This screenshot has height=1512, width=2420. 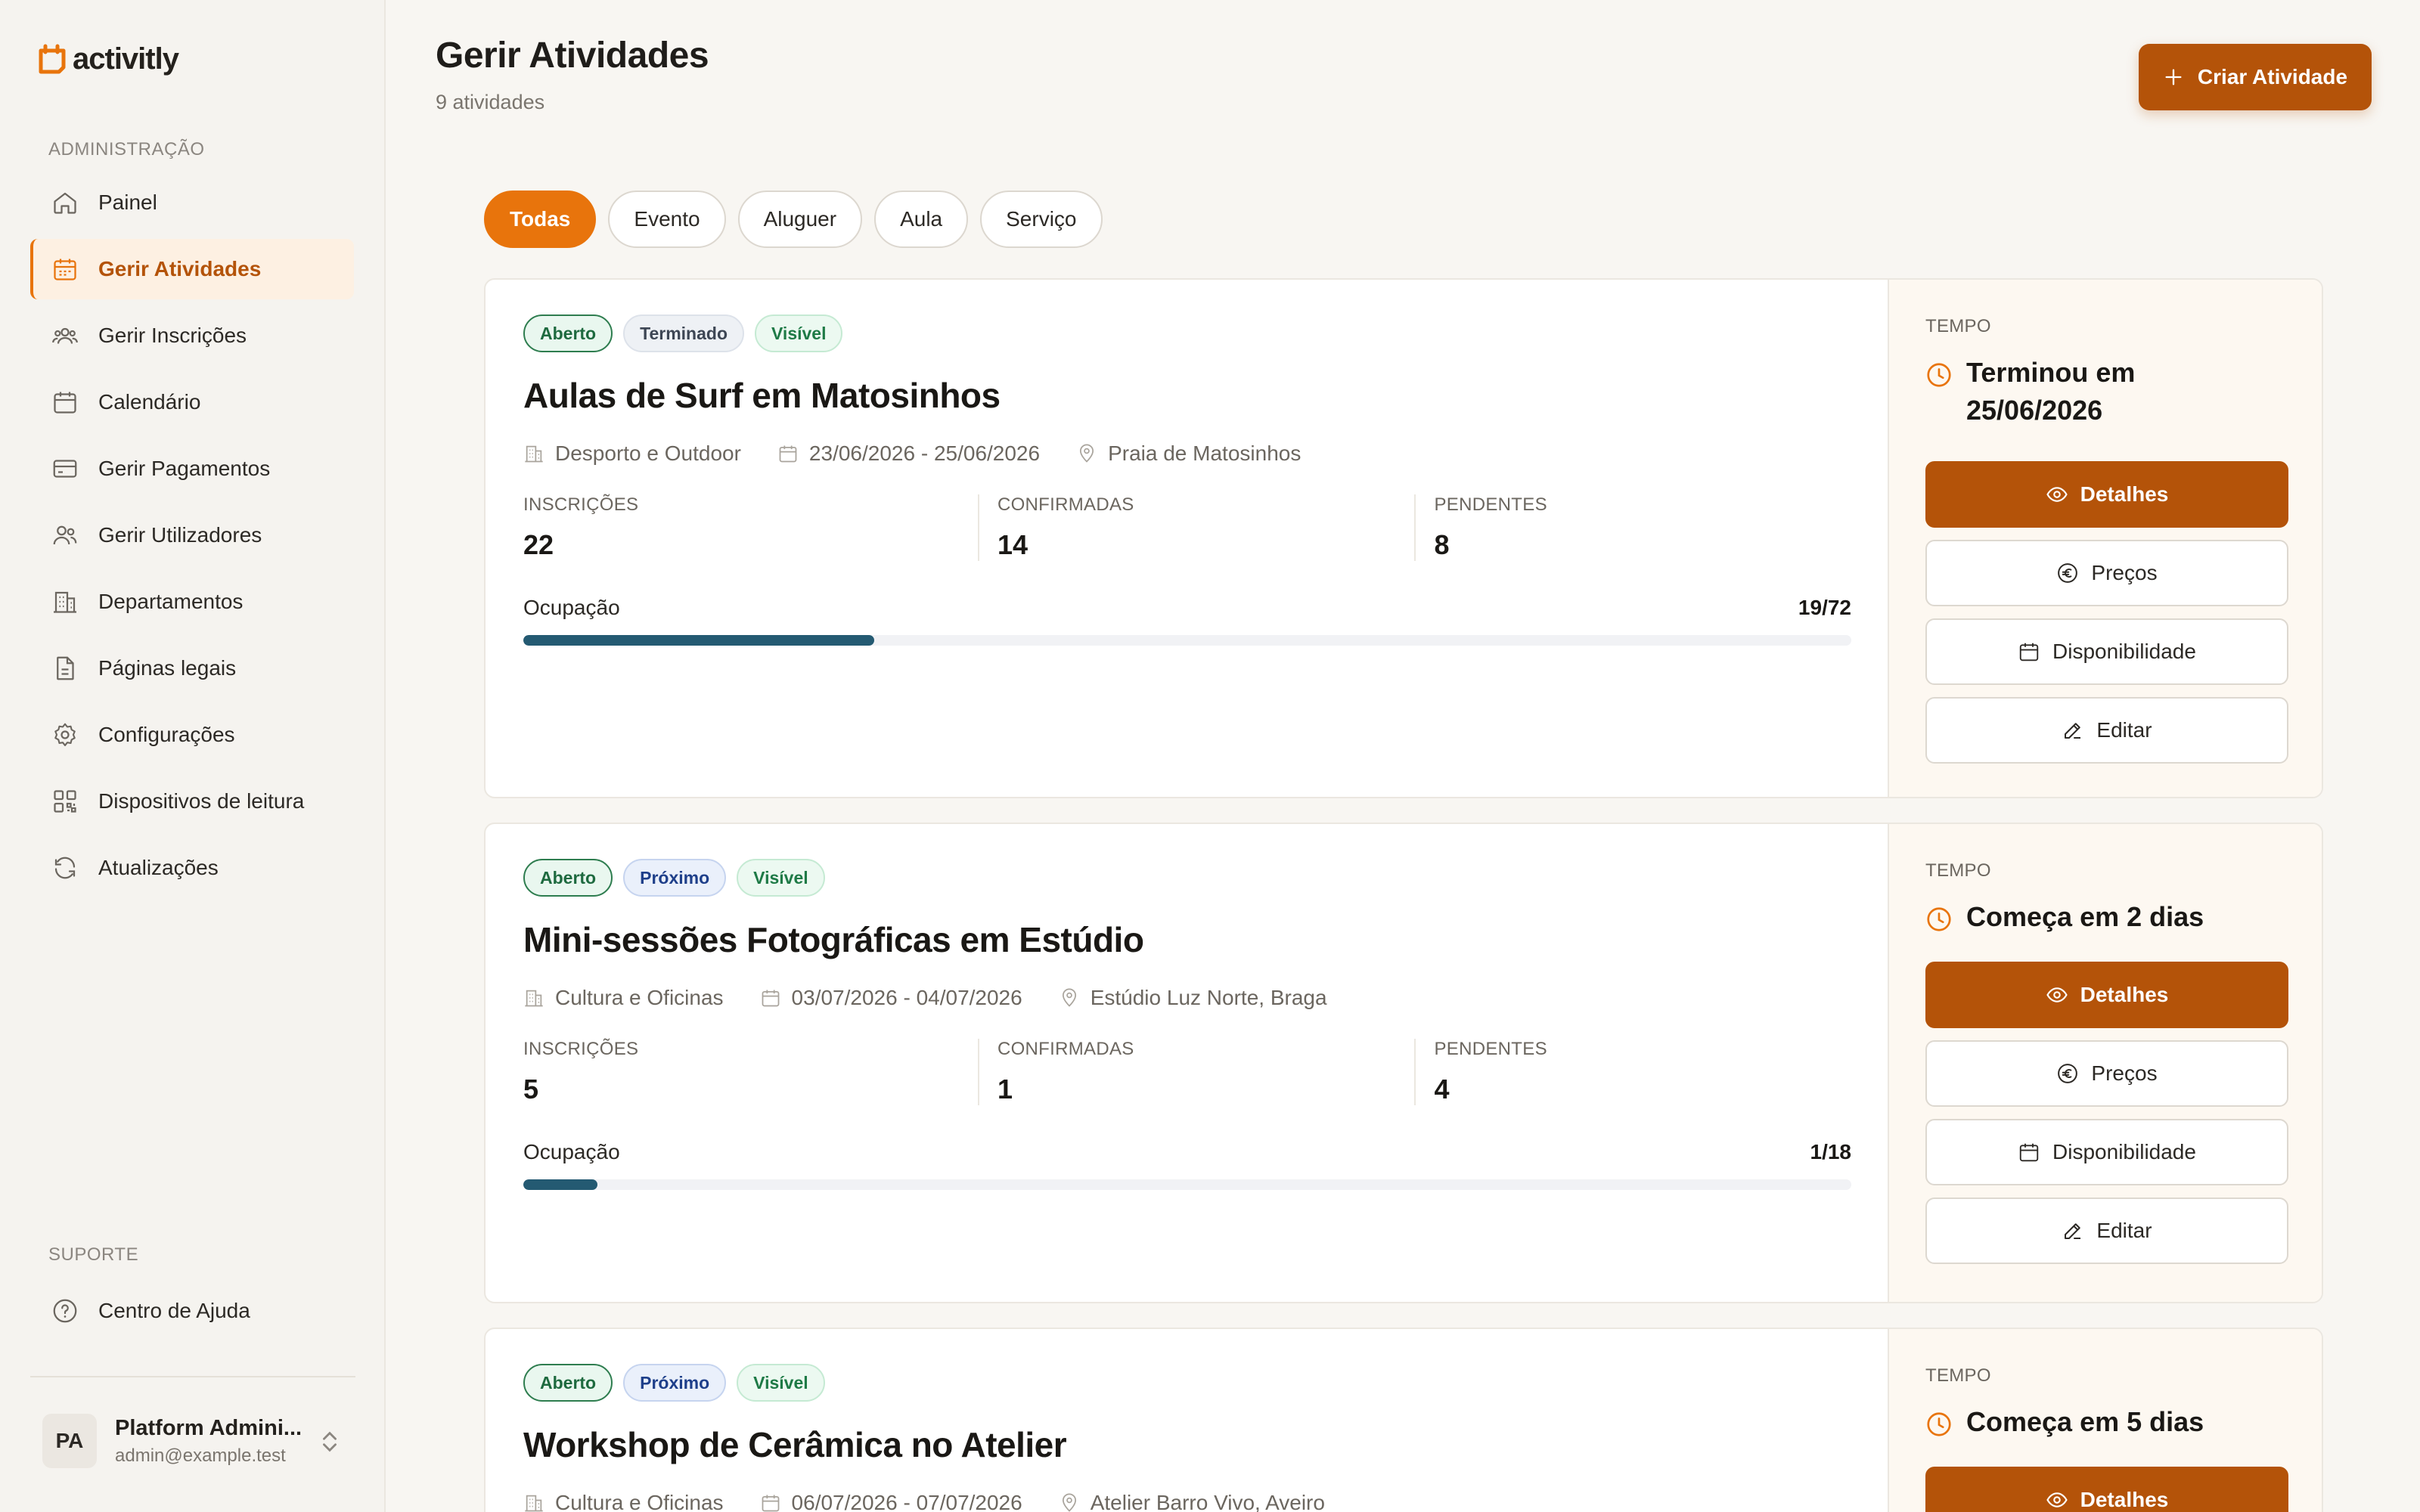 I want to click on sidebar-item-painel: Painel, so click(x=192, y=203).